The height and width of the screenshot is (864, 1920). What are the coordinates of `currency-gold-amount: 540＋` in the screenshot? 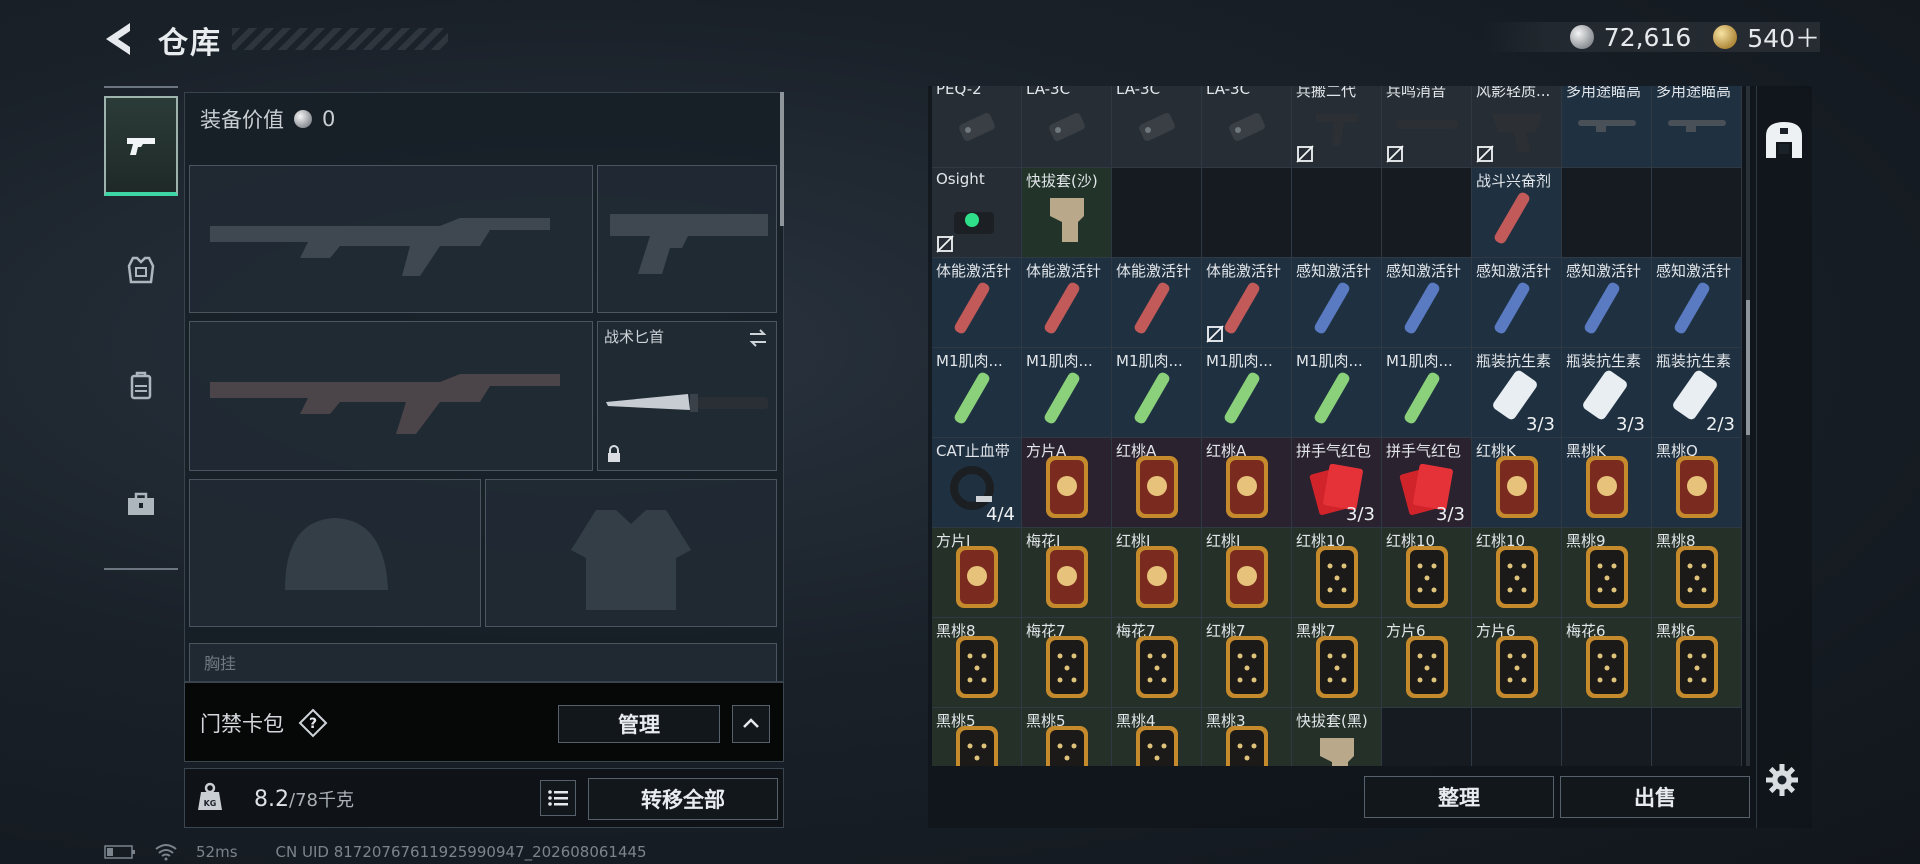 It's located at (1783, 37).